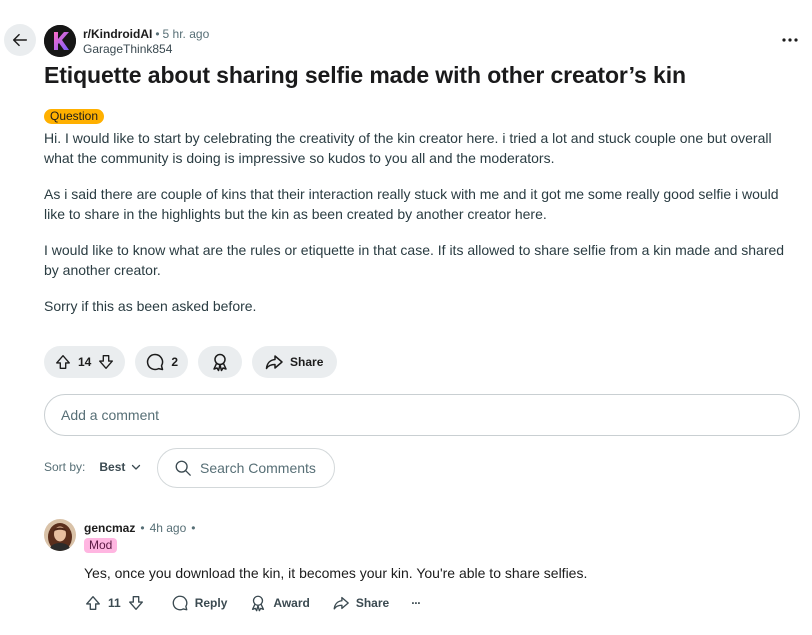 The image size is (812, 635). Describe the element at coordinates (183, 468) in the screenshot. I see `search-icon` at that location.